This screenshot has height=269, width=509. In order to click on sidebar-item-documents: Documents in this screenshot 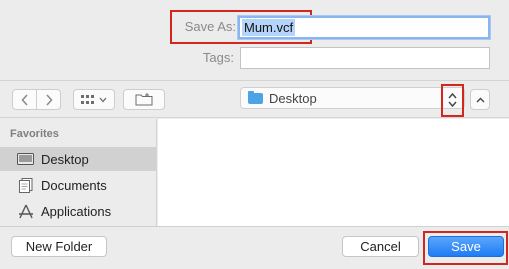, I will do `click(78, 185)`.